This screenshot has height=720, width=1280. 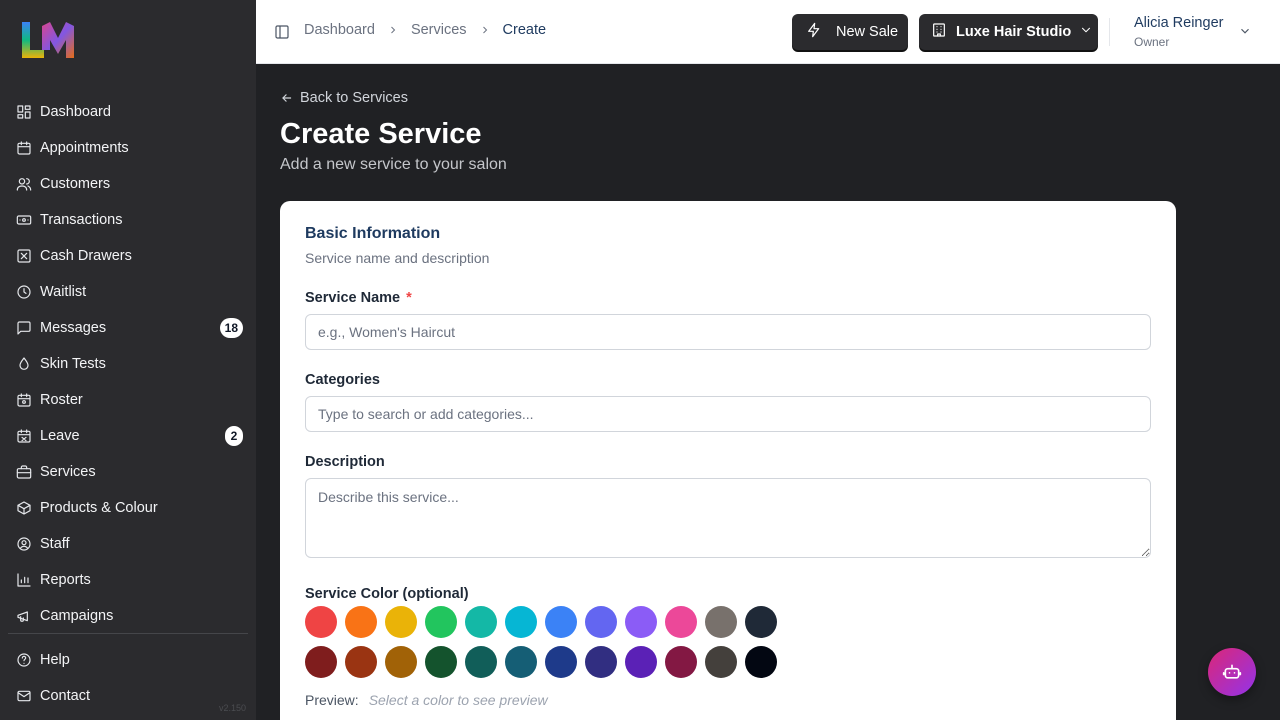 I want to click on sidebar-item-cash-drawers: Cash Drawers, so click(x=128, y=256).